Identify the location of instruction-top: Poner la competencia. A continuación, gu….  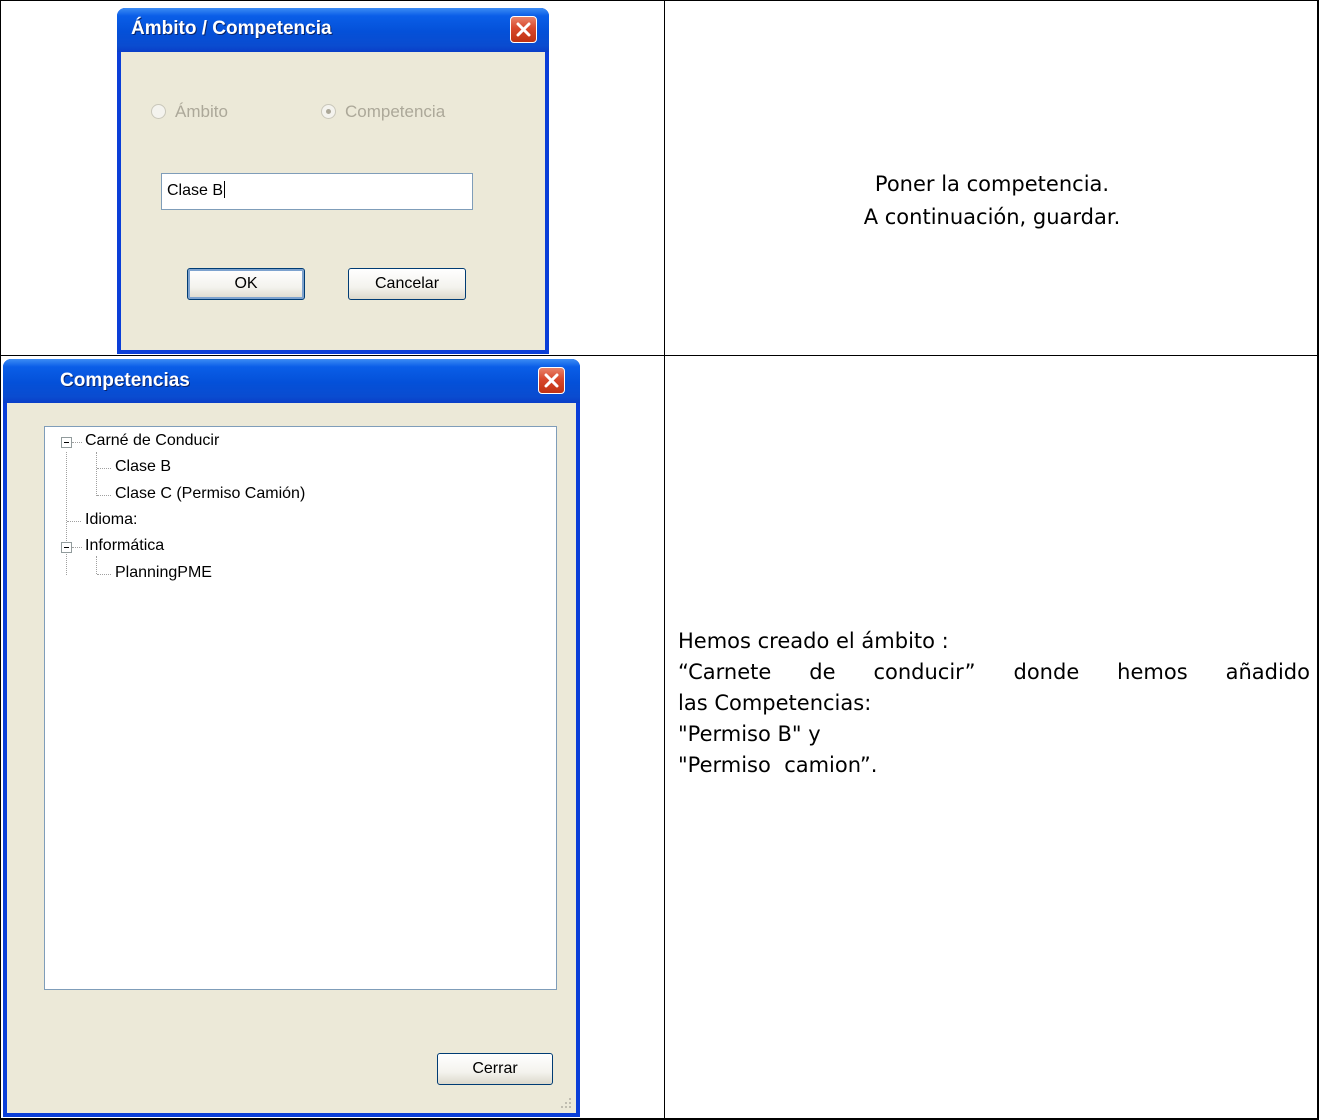
(992, 201).